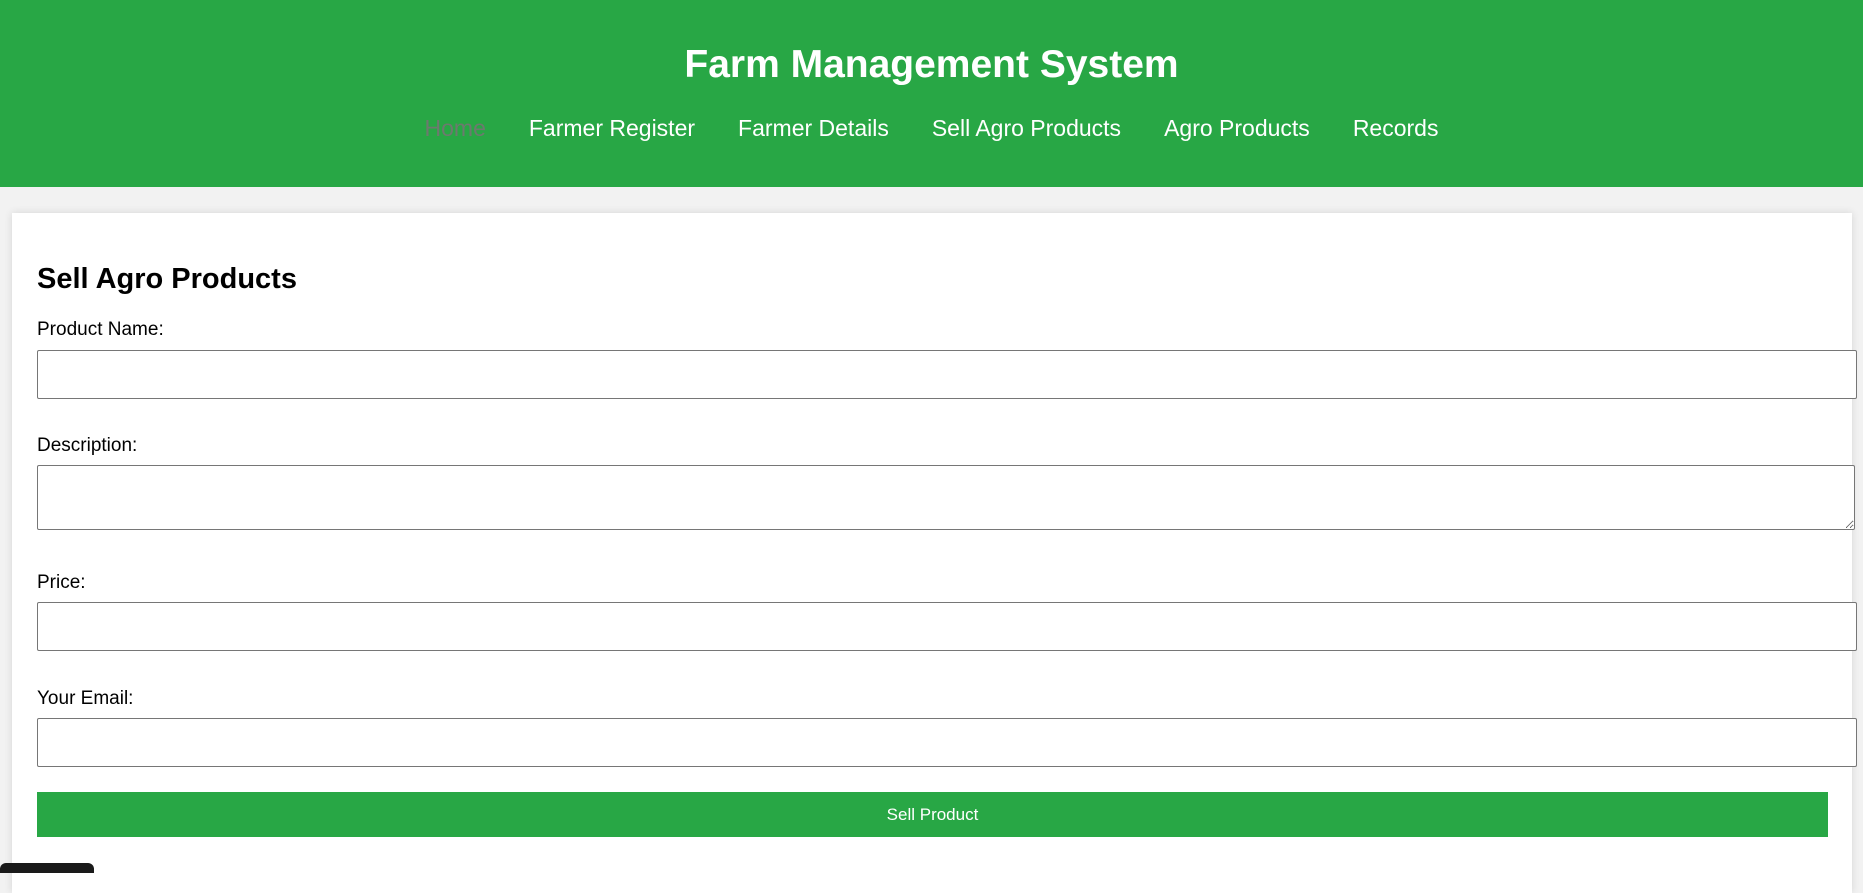  What do you see at coordinates (946, 497) in the screenshot?
I see `description-textarea` at bounding box center [946, 497].